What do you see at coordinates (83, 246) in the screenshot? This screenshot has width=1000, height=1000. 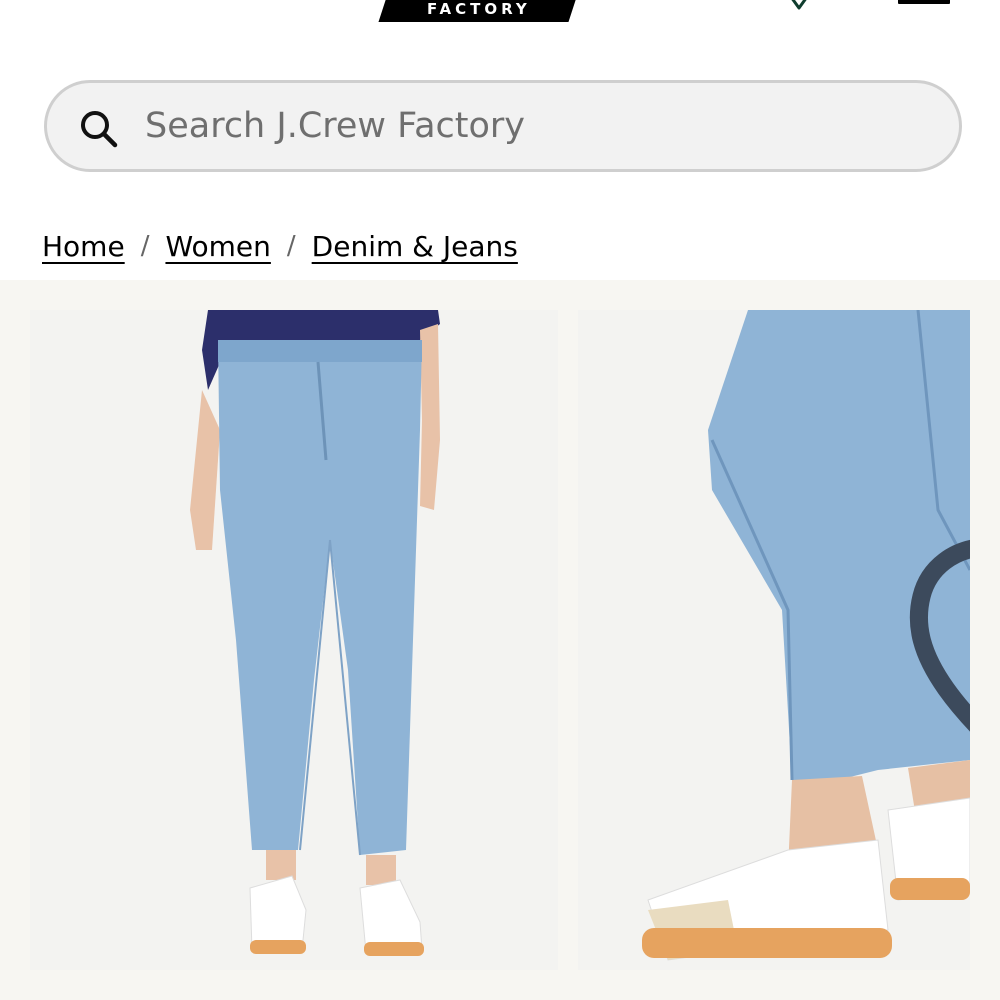 I see `breadcrumb-home: Home` at bounding box center [83, 246].